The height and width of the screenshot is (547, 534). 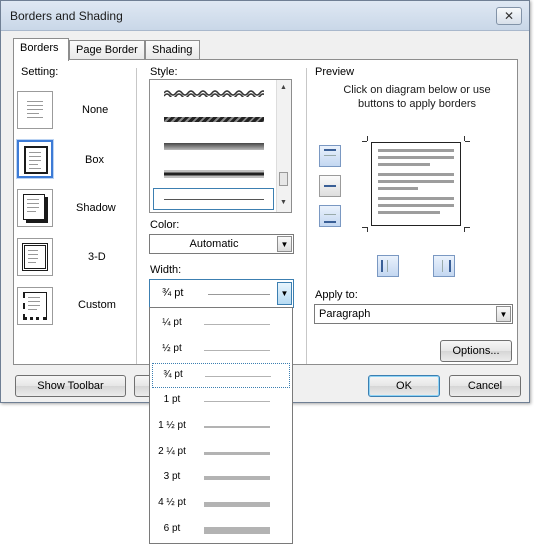 I want to click on width-option-label: 1 pt, so click(x=172, y=400).